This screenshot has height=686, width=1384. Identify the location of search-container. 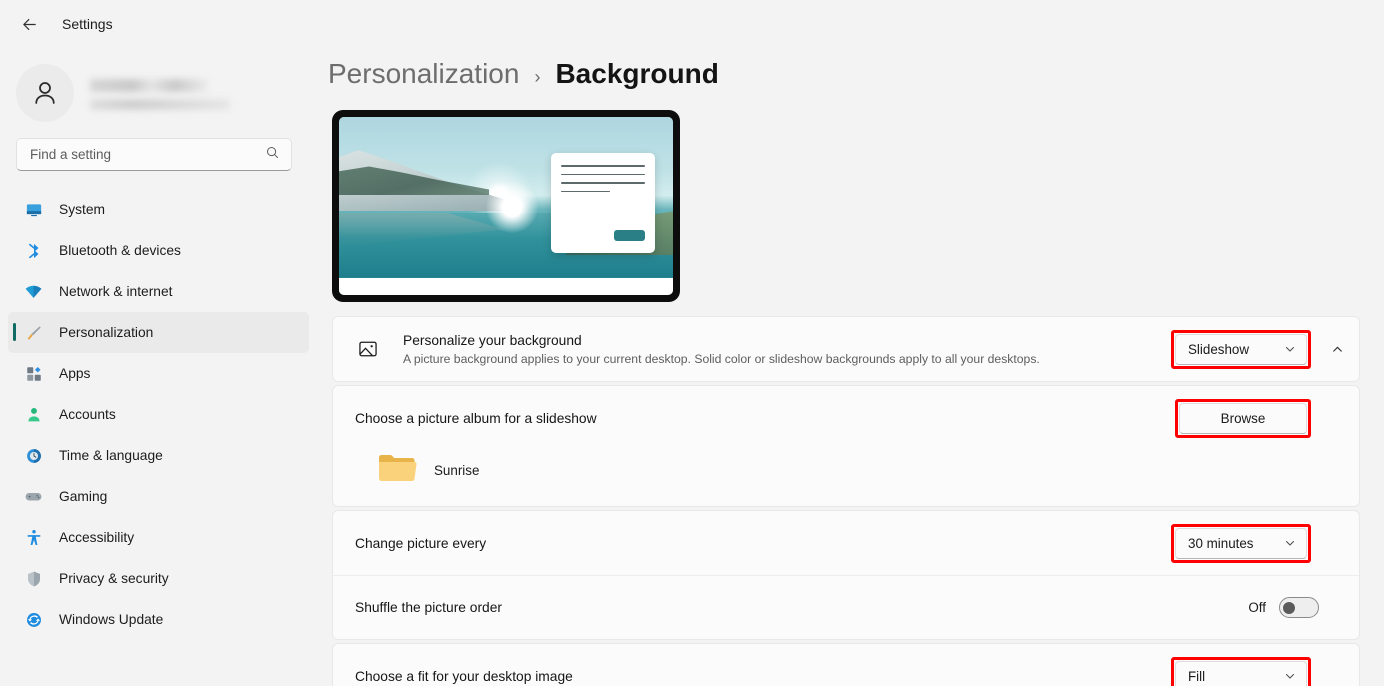
(160, 149).